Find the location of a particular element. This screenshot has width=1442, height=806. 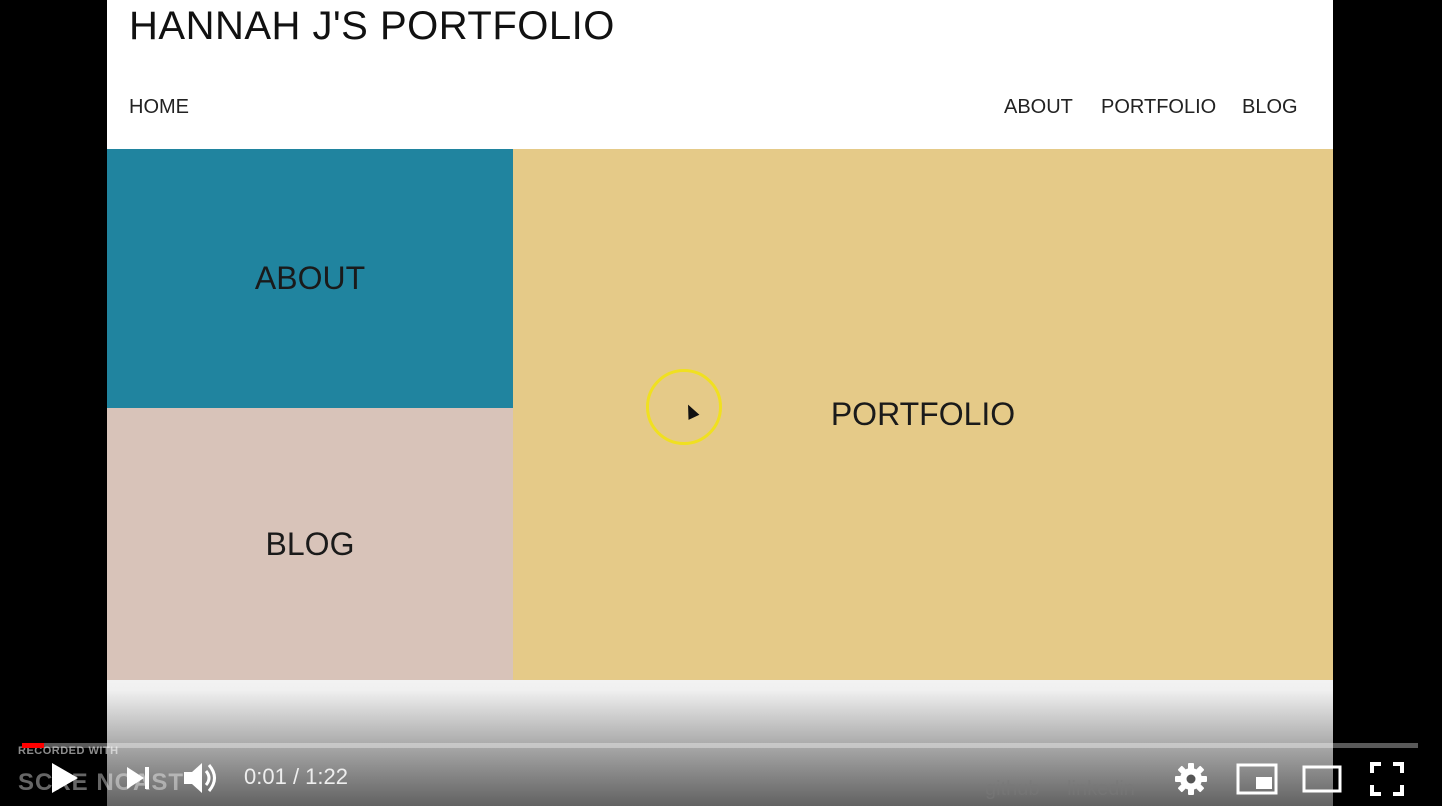

theater-mode-button is located at coordinates (1322, 779).